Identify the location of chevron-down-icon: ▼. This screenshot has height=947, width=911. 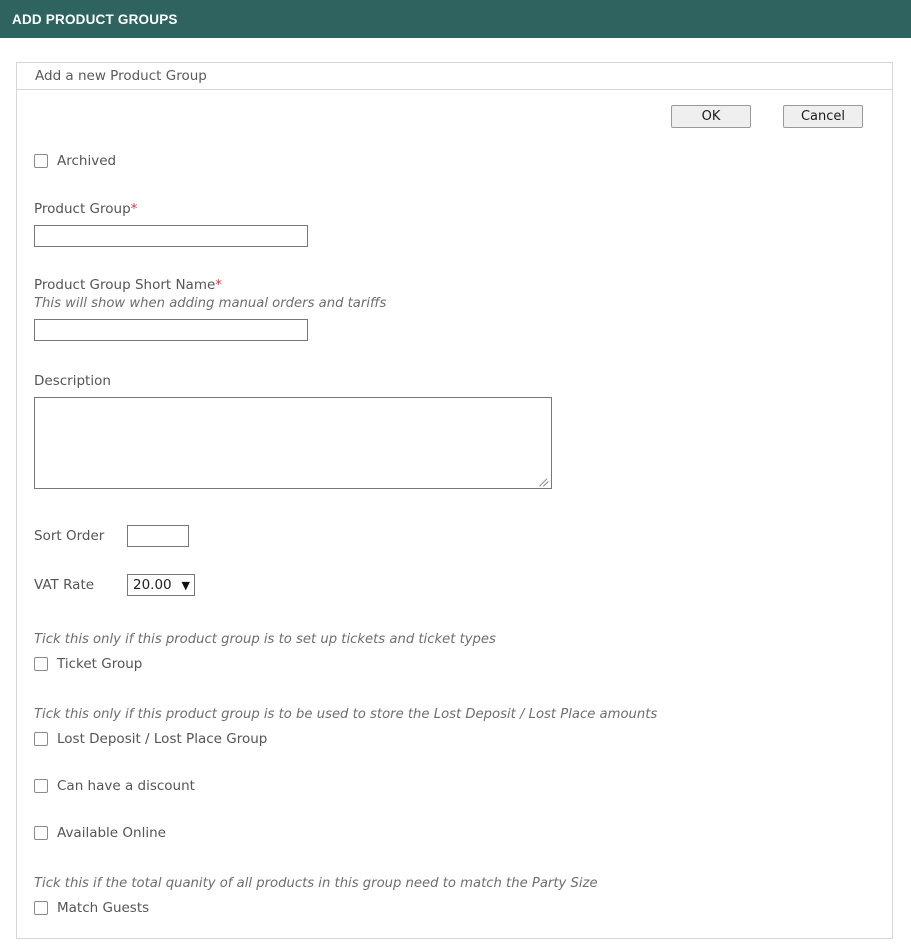
(185, 585).